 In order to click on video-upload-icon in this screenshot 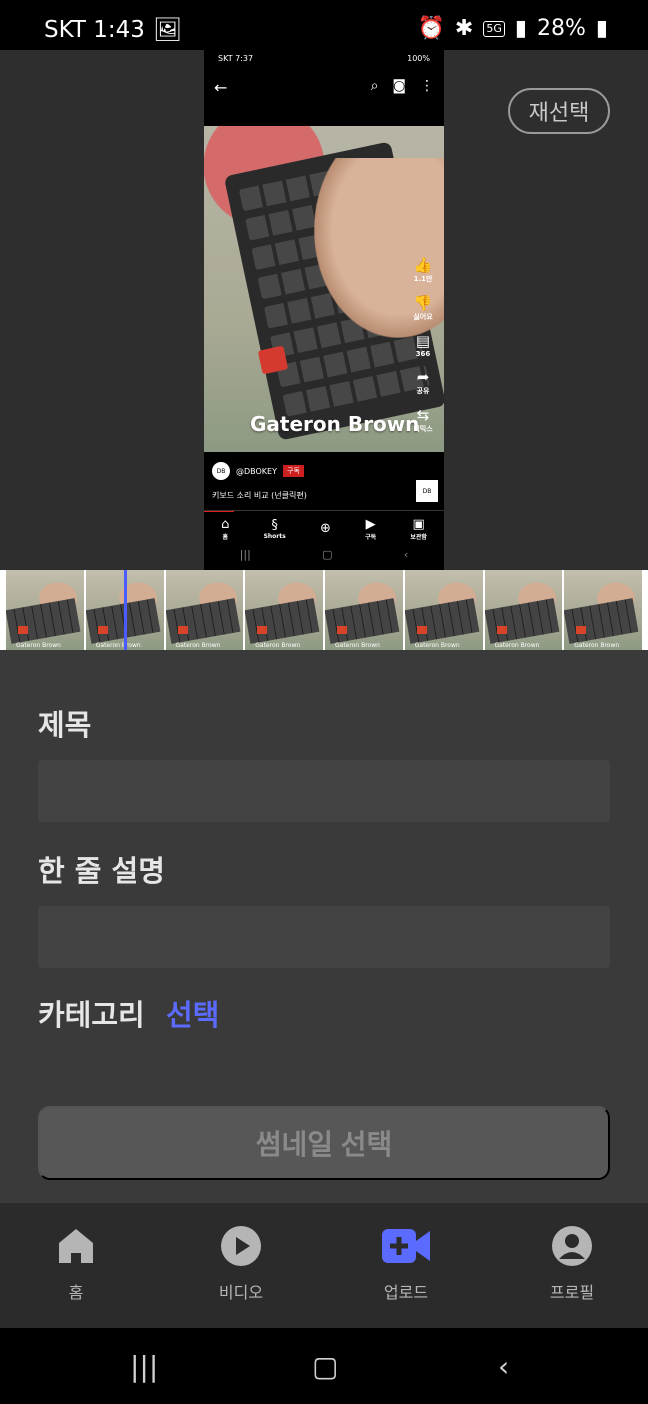, I will do `click(406, 1246)`.